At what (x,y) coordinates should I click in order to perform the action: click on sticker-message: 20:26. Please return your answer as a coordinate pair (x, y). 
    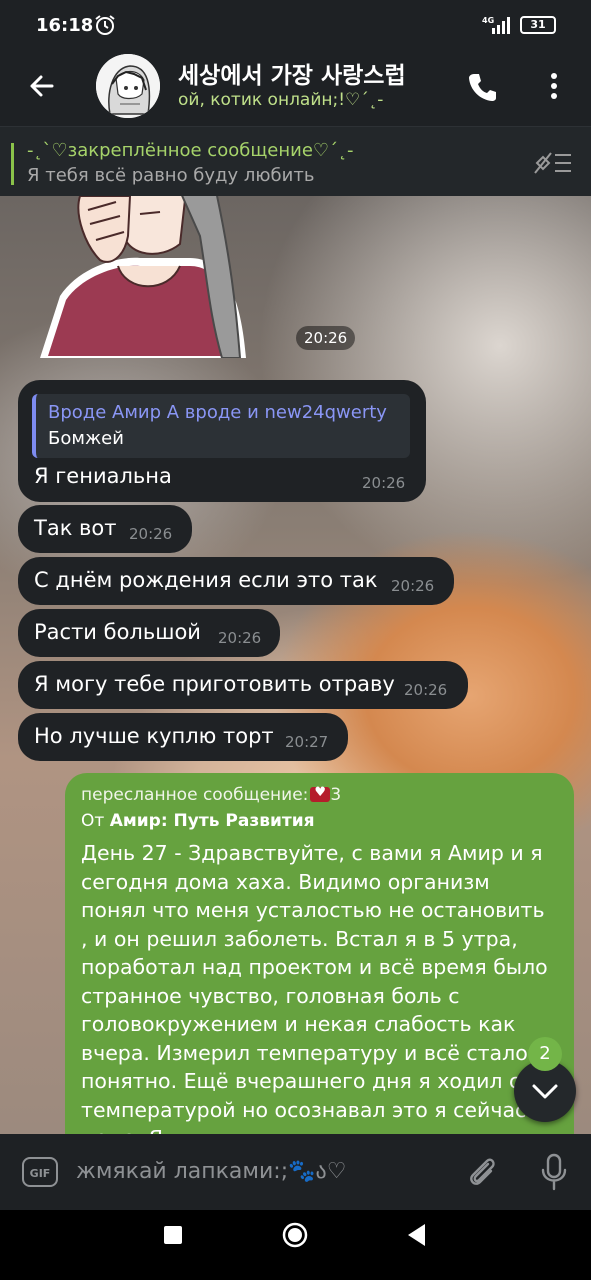
    Looking at the image, I should click on (198, 277).